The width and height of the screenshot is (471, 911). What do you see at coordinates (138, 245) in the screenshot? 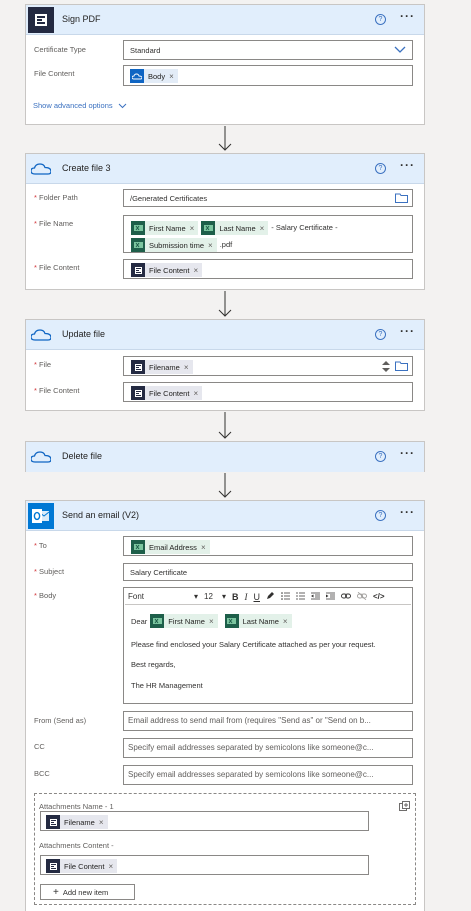
I see `excel-icon` at bounding box center [138, 245].